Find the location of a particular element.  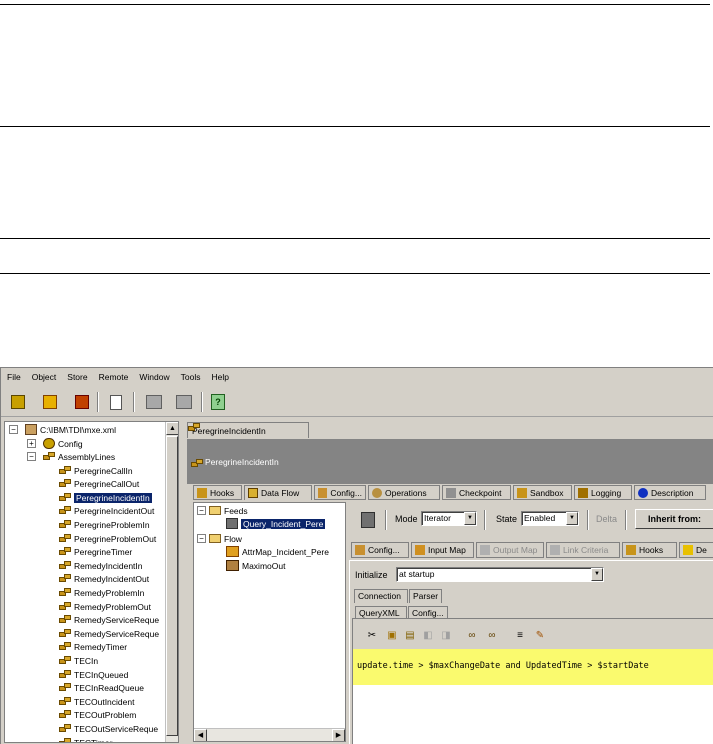

tree-assemblyline-item: RemedyProblemOut is located at coordinates (105, 606).